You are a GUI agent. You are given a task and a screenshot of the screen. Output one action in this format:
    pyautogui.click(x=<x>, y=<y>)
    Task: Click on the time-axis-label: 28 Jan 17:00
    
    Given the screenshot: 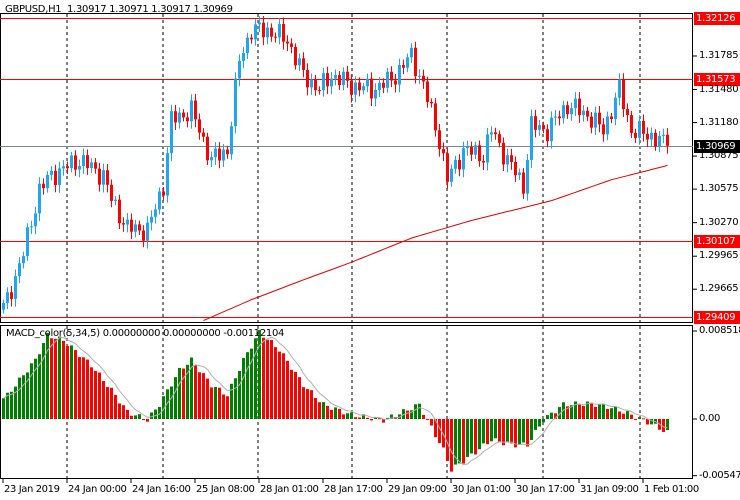 What is the action you would take?
    pyautogui.click(x=353, y=489)
    